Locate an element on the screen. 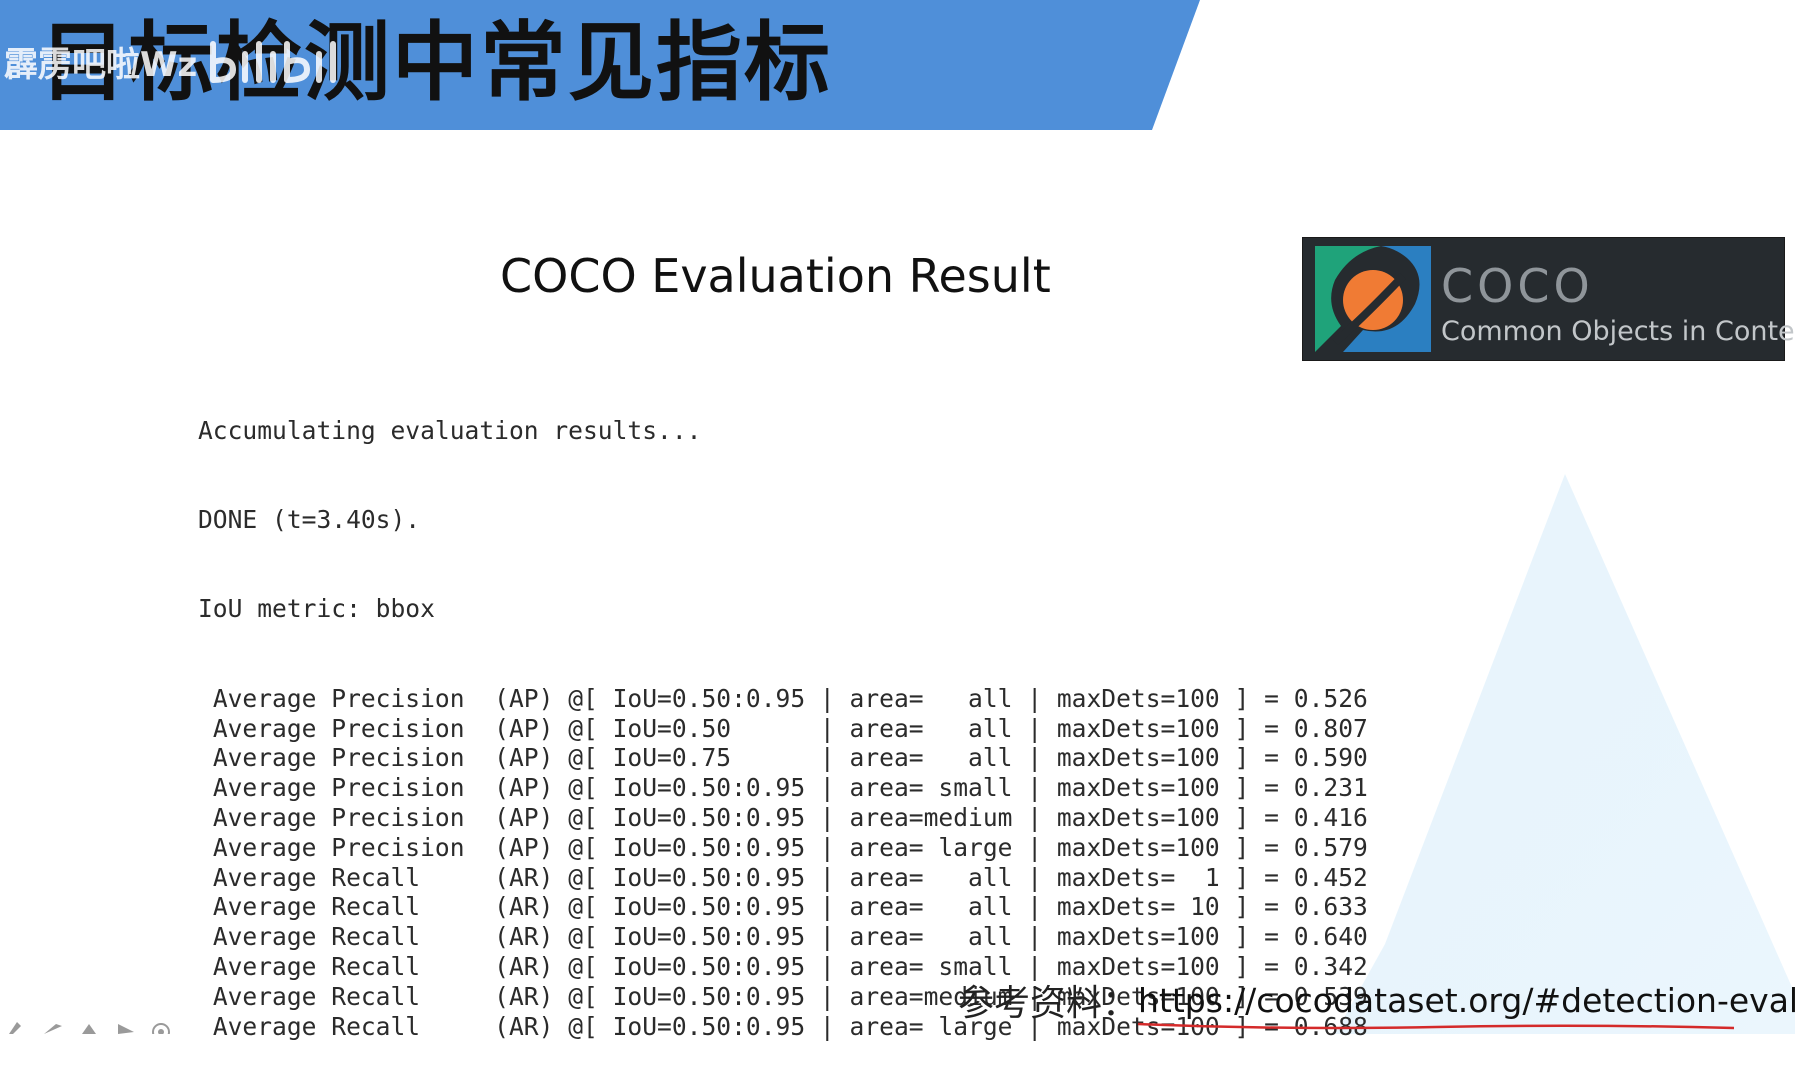 This screenshot has height=1071, width=1795. watermark: 霹雳吧啦Wz is located at coordinates (174, 61).